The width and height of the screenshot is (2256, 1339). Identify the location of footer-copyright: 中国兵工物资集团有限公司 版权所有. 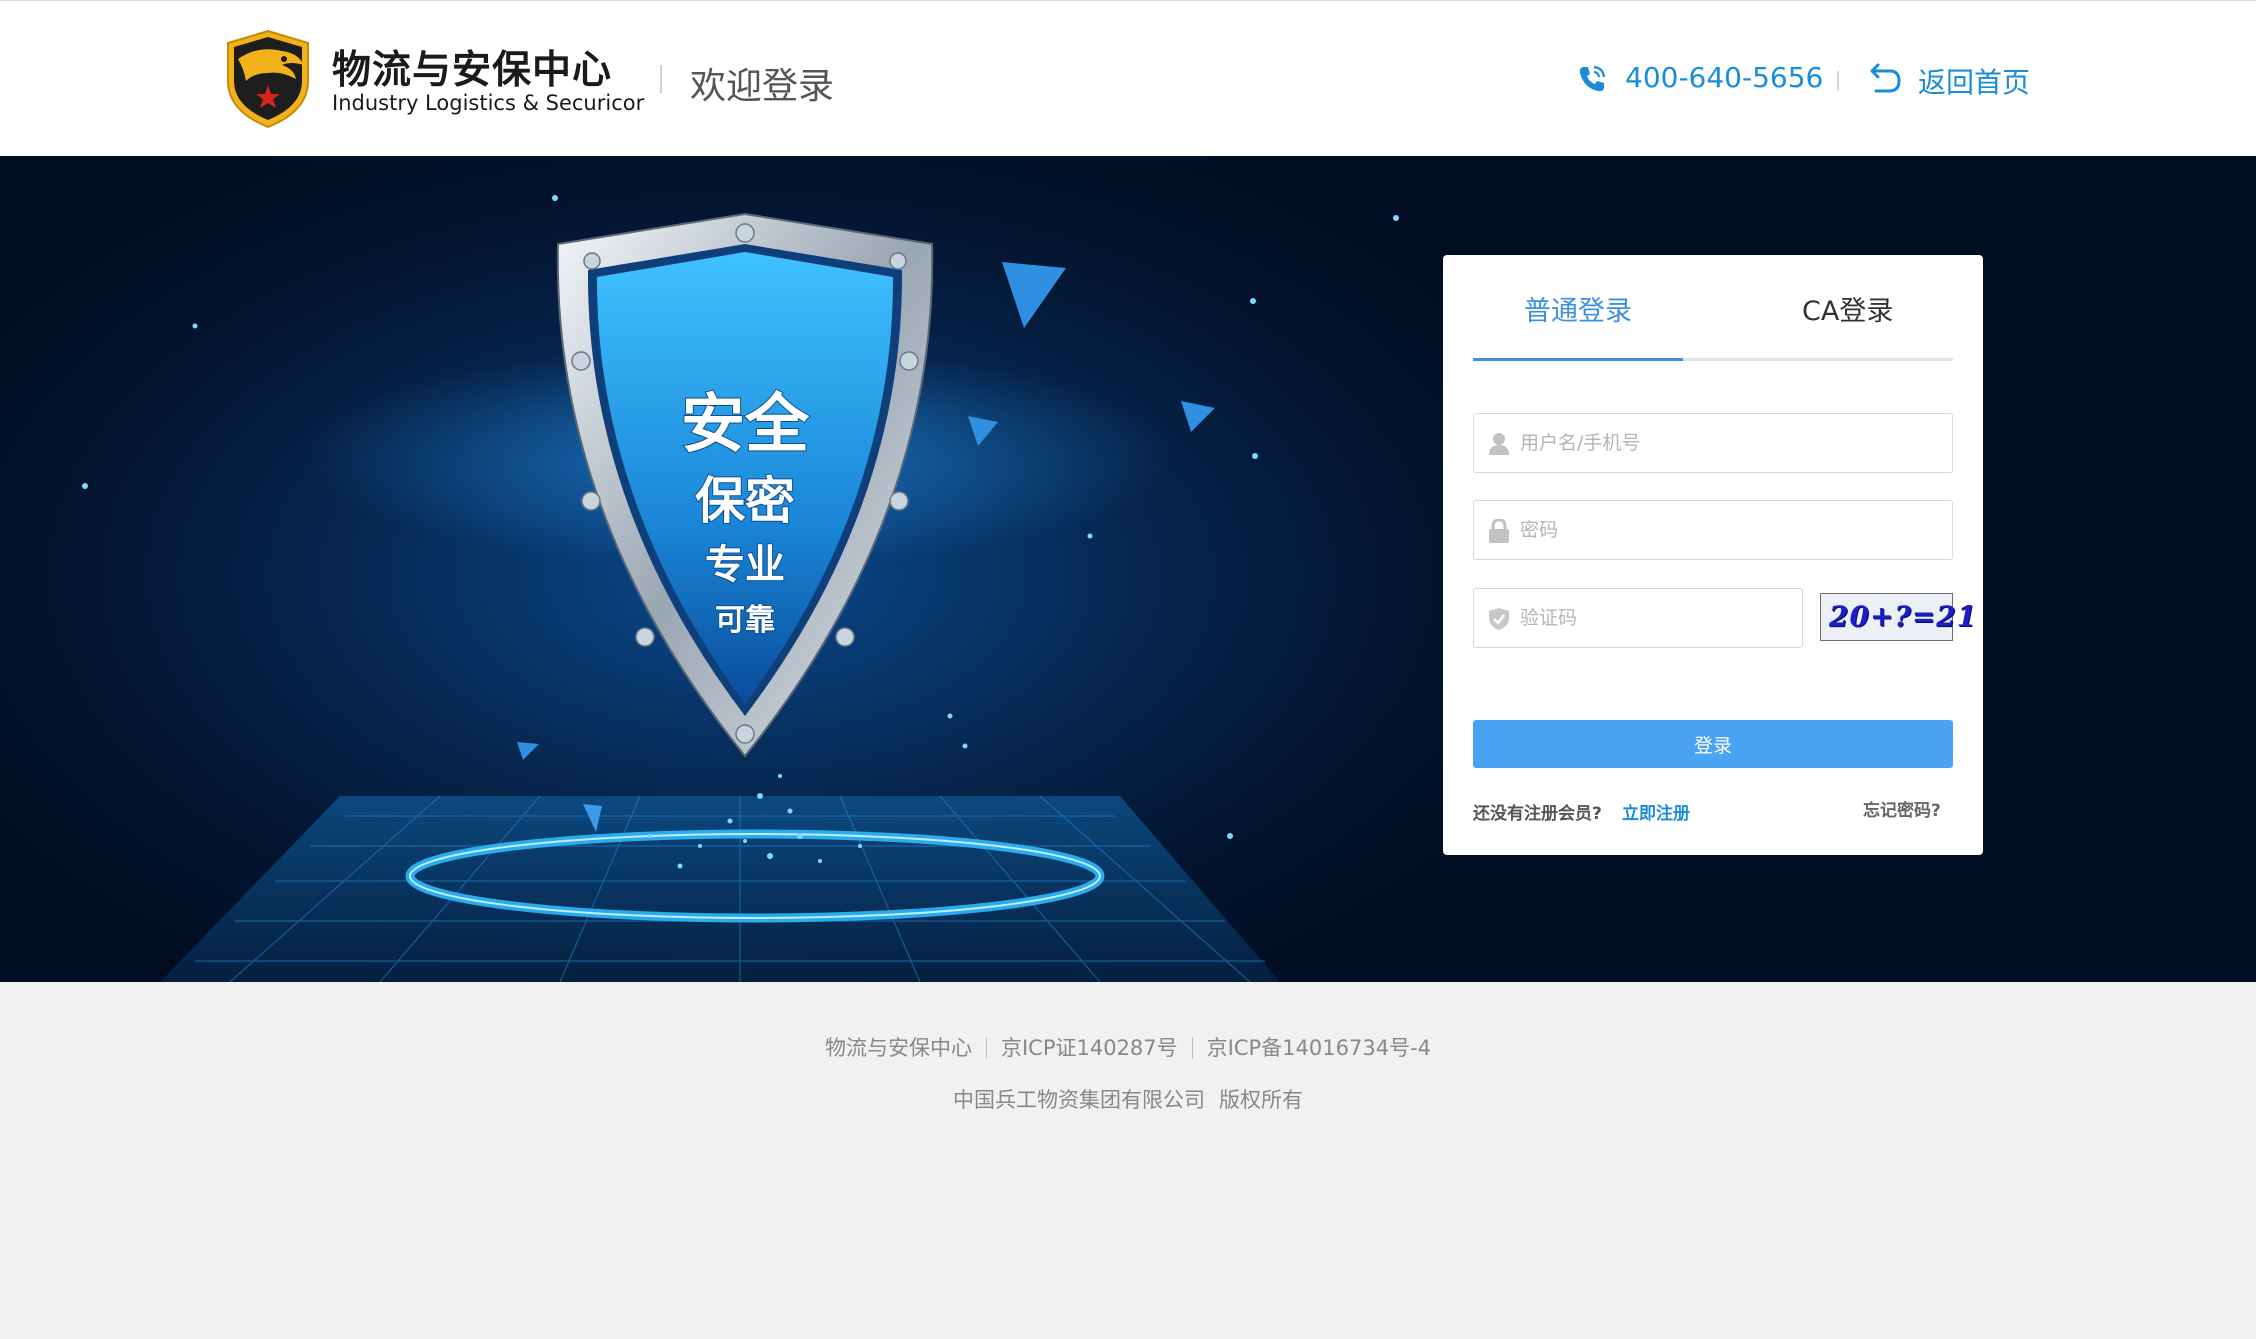
(1128, 1099).